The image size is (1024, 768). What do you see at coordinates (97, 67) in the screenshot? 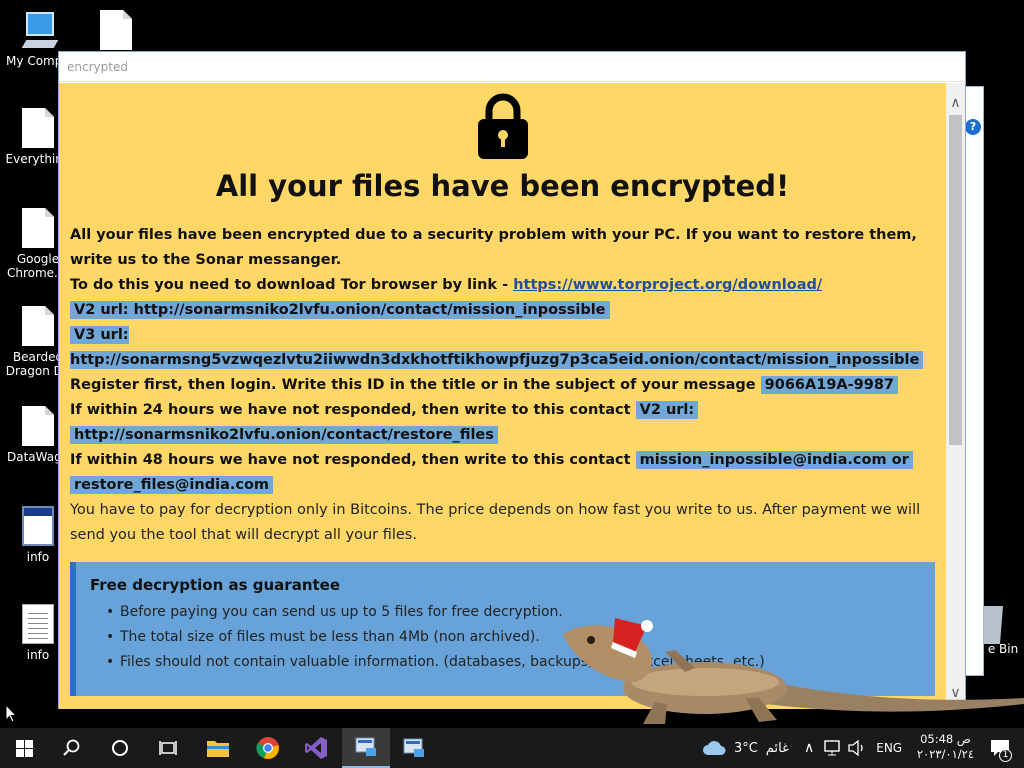
I see `window-title: encrypted` at bounding box center [97, 67].